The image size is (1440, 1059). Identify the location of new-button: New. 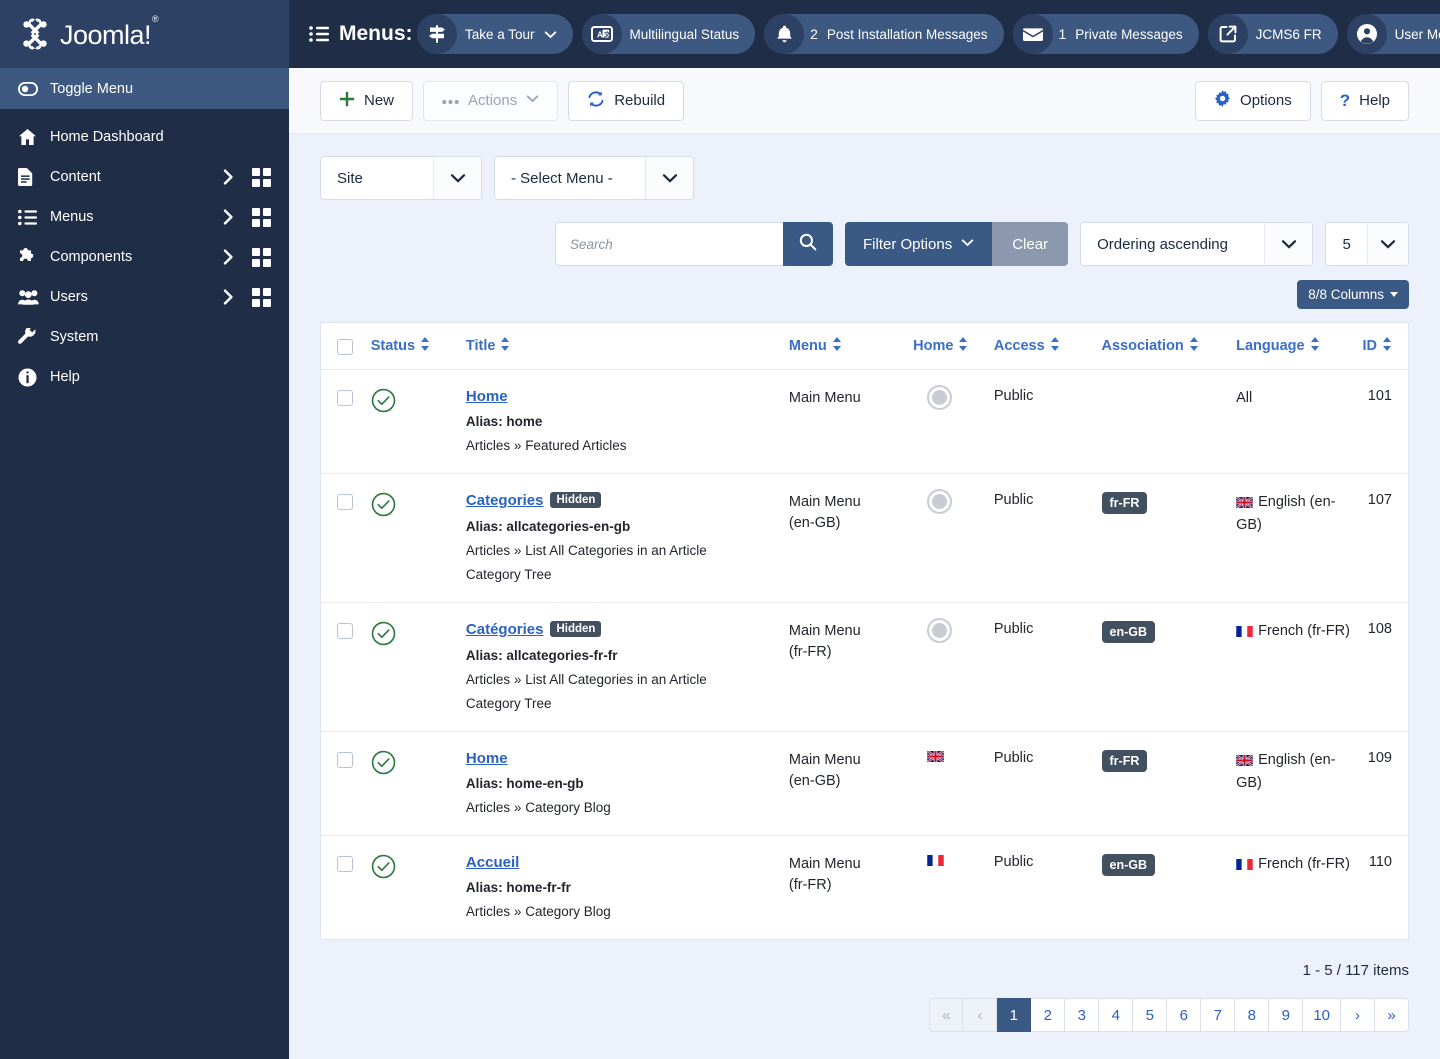
(367, 100).